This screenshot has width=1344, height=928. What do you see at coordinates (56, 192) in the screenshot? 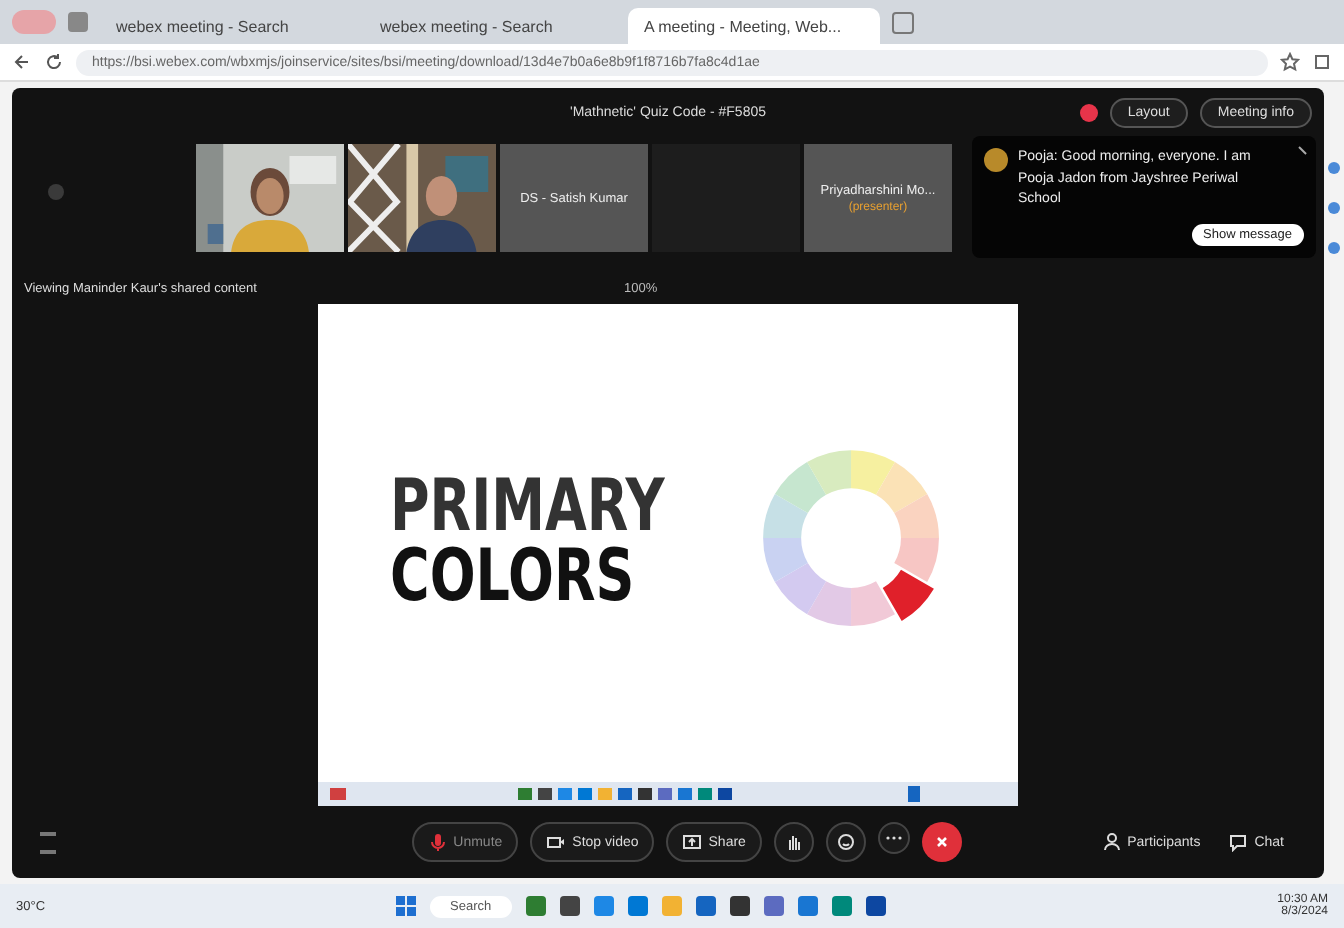
I see `strip-handle-icon` at bounding box center [56, 192].